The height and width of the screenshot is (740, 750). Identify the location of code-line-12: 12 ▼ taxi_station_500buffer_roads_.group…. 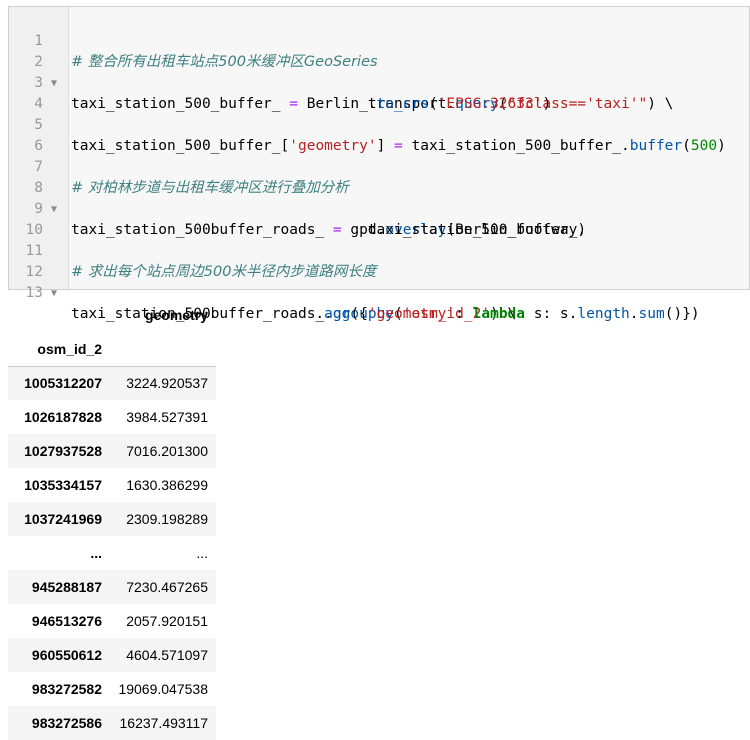
(379, 281).